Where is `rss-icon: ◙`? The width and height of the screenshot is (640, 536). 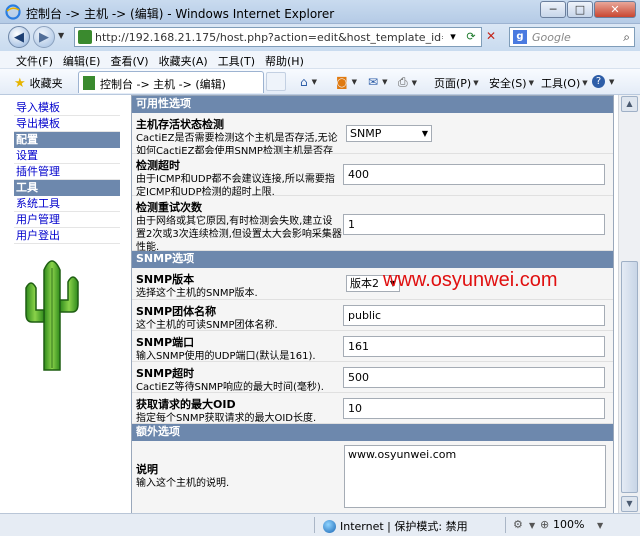 rss-icon: ◙ is located at coordinates (342, 82).